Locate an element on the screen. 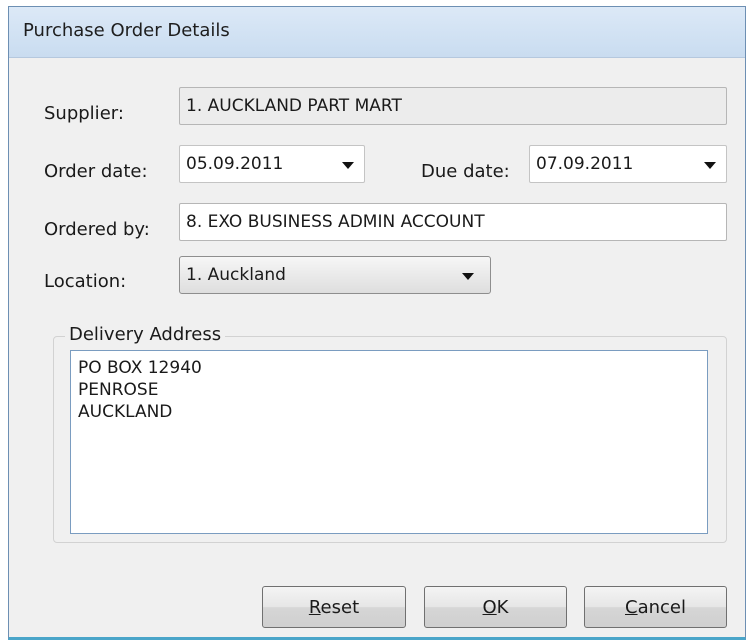  ordered-by-label: Ordered by: is located at coordinates (97, 229).